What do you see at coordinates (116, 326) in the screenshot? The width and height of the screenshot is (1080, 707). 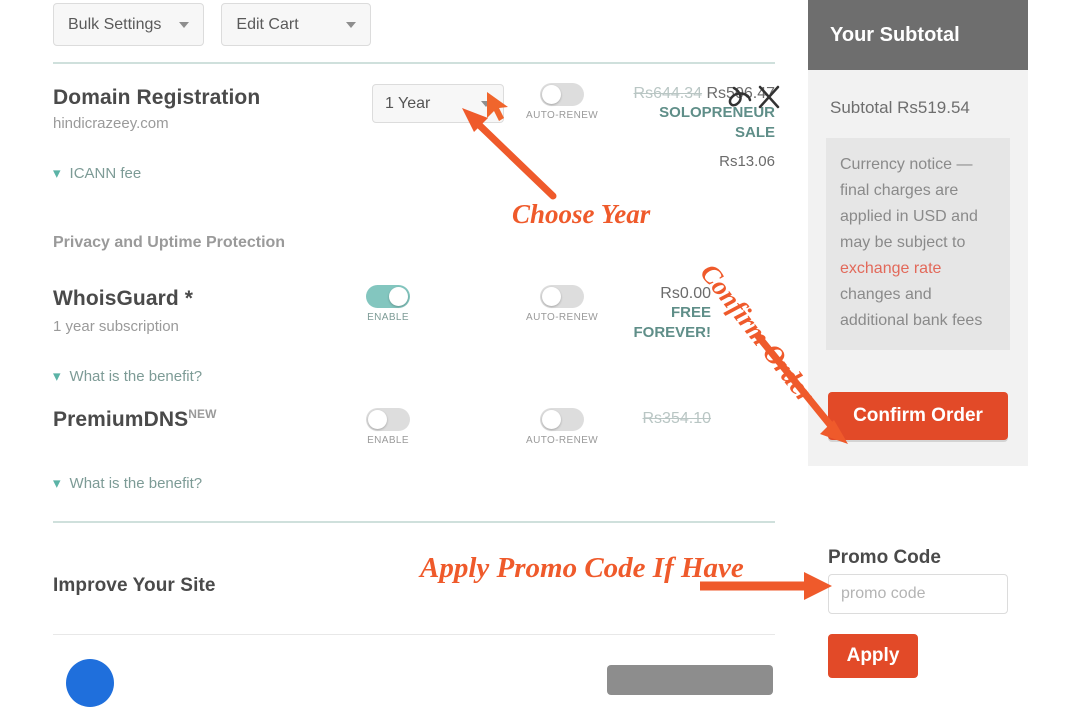 I see `whoisguard-subtitle: 1 year subscription` at bounding box center [116, 326].